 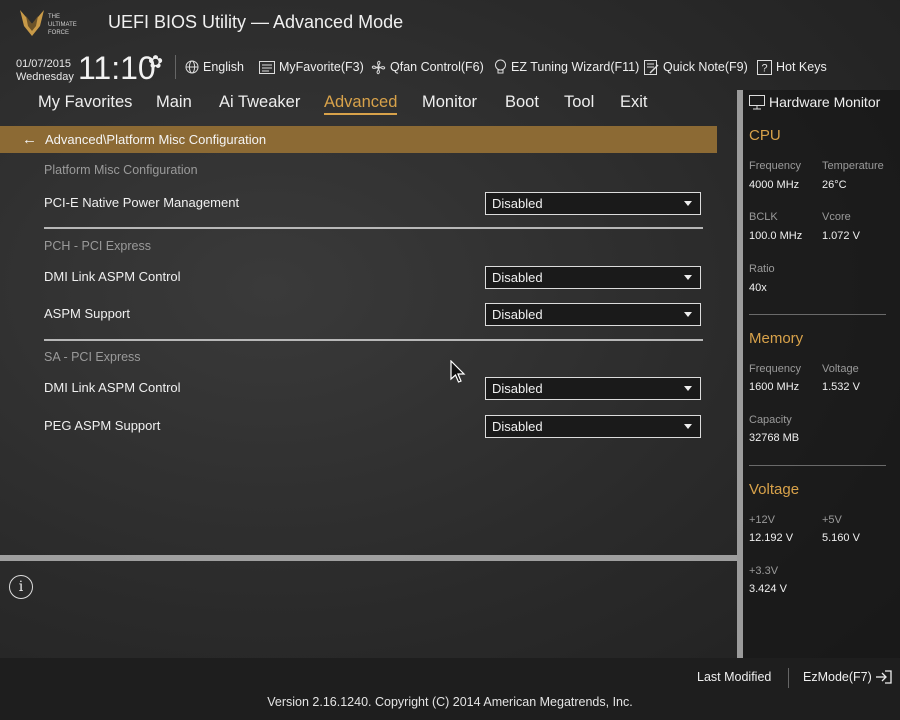 I want to click on tab-tool: Tool, so click(x=579, y=102).